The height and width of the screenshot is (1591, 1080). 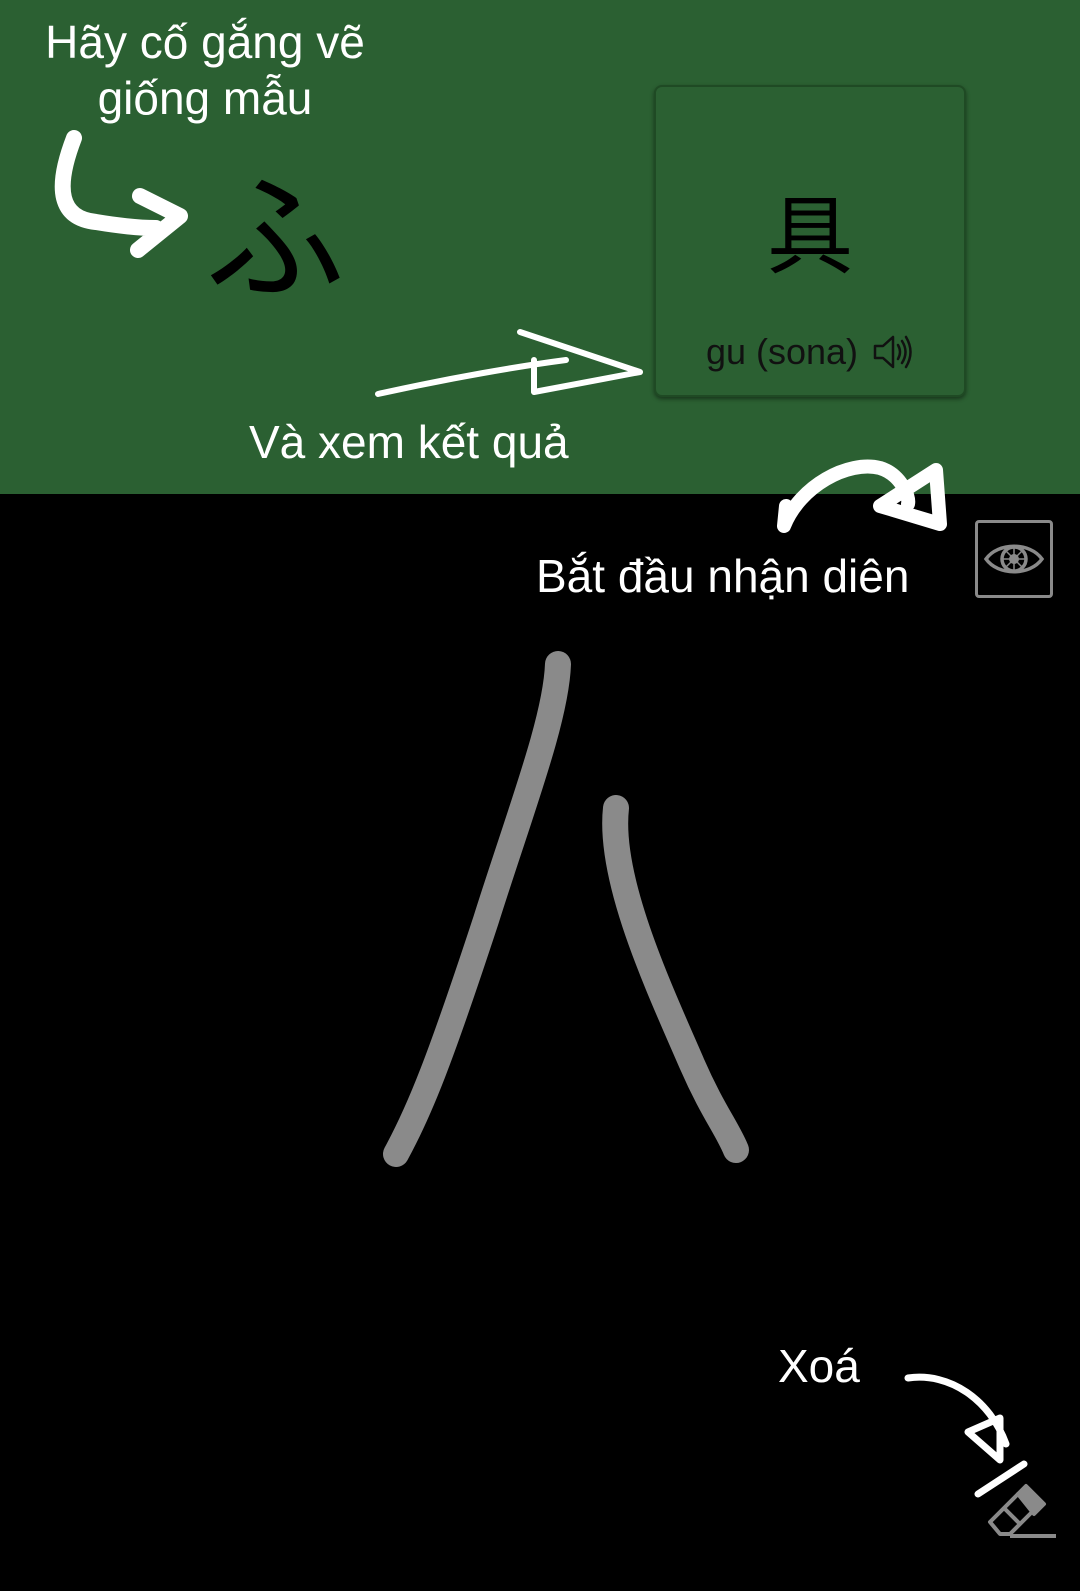 I want to click on stroke-left, so click(x=477, y=909).